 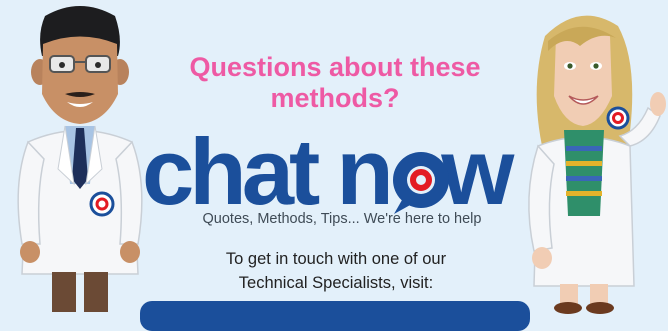 I want to click on contact-line-1: To get in touch with one of our, so click(x=336, y=259).